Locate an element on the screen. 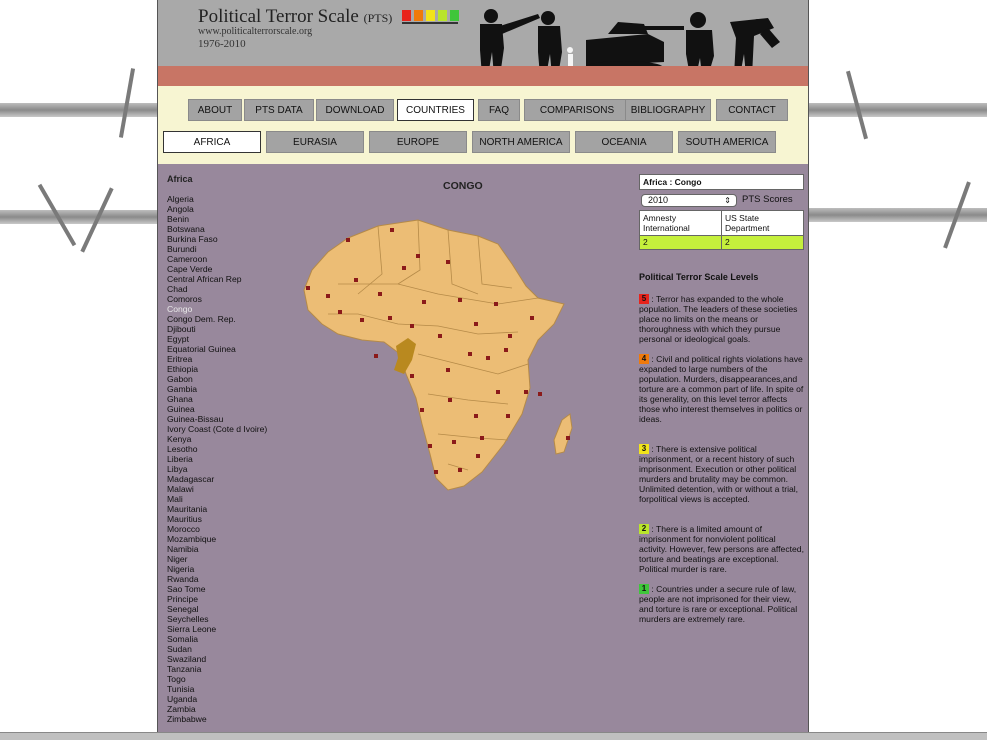 This screenshot has width=987, height=740. tab-countries: COUNTRIES is located at coordinates (435, 110).